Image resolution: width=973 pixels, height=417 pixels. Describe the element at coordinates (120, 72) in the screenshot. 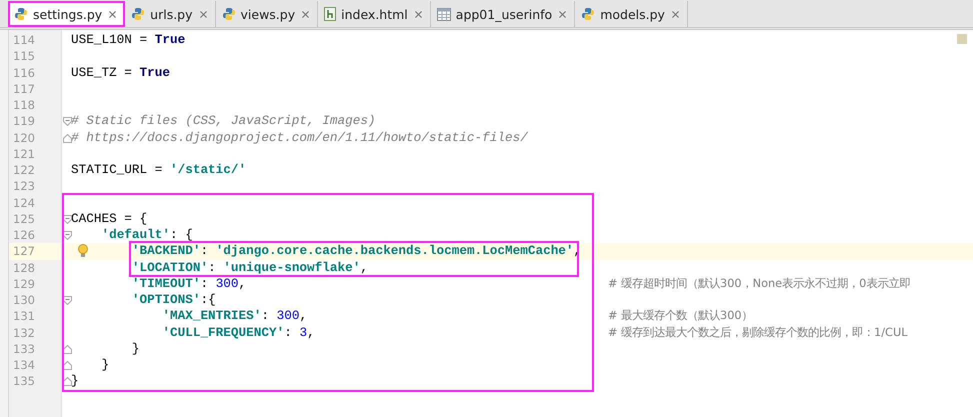

I see `code-line: USE_TZ = True` at that location.